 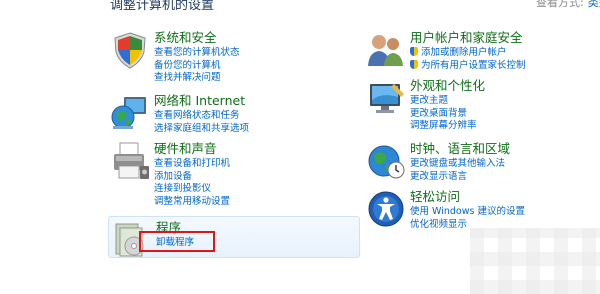 I want to click on link-view-computer-status: 查看您的计算机状态, so click(x=197, y=53).